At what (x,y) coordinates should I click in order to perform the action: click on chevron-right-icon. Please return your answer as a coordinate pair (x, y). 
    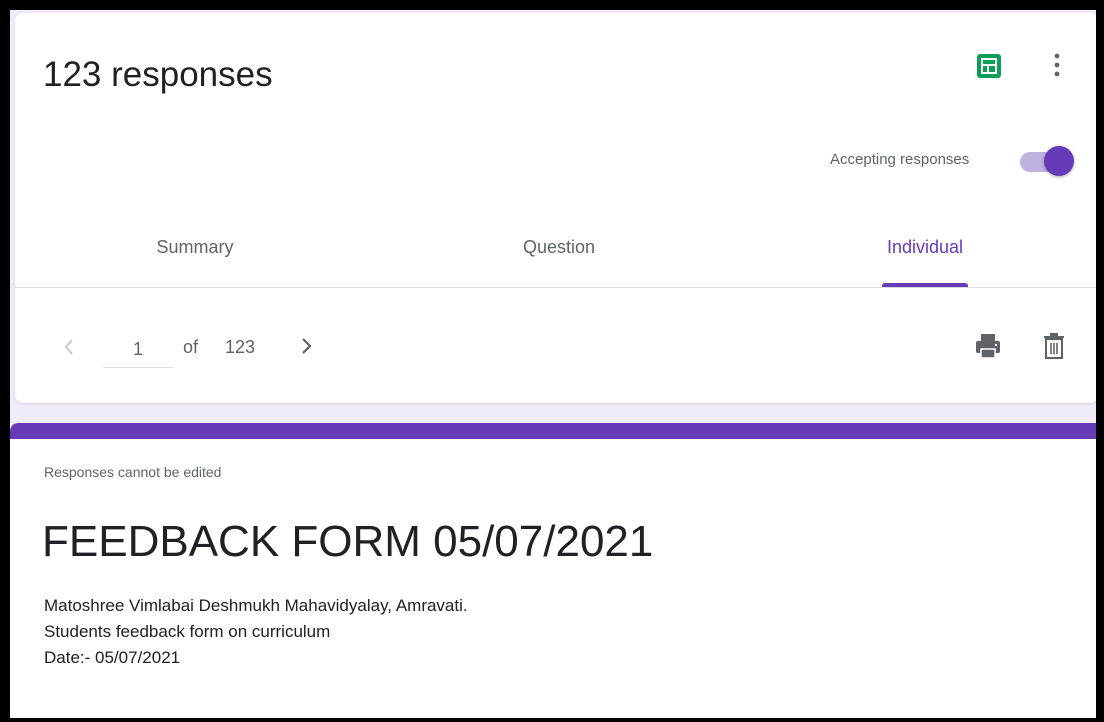
    Looking at the image, I should click on (306, 346).